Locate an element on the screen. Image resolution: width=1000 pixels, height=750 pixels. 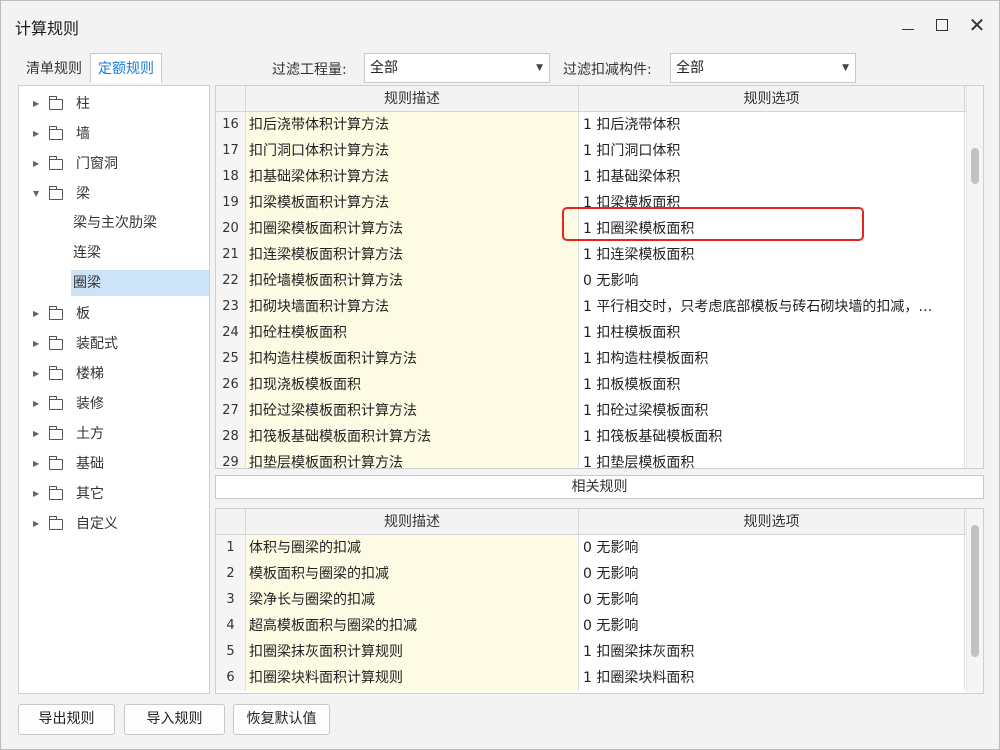
table-row: 29 扣垫层模板面积计算方法 1 扣垫层模板面积 is located at coordinates (590, 459).